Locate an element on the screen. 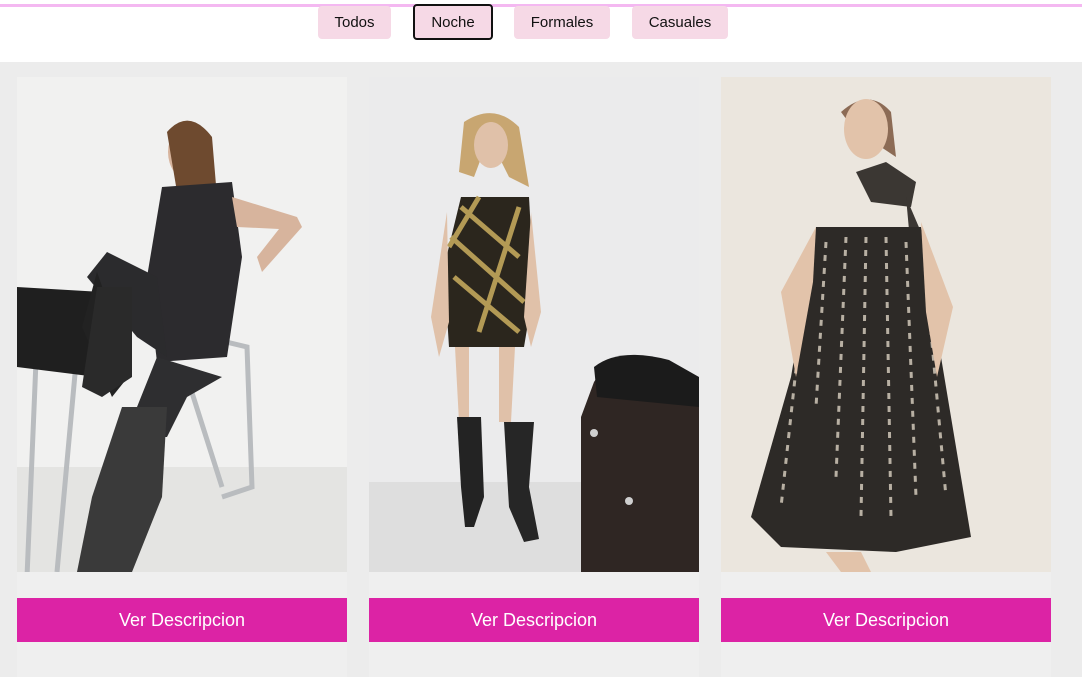  filter-formales-button: Formales is located at coordinates (562, 22).